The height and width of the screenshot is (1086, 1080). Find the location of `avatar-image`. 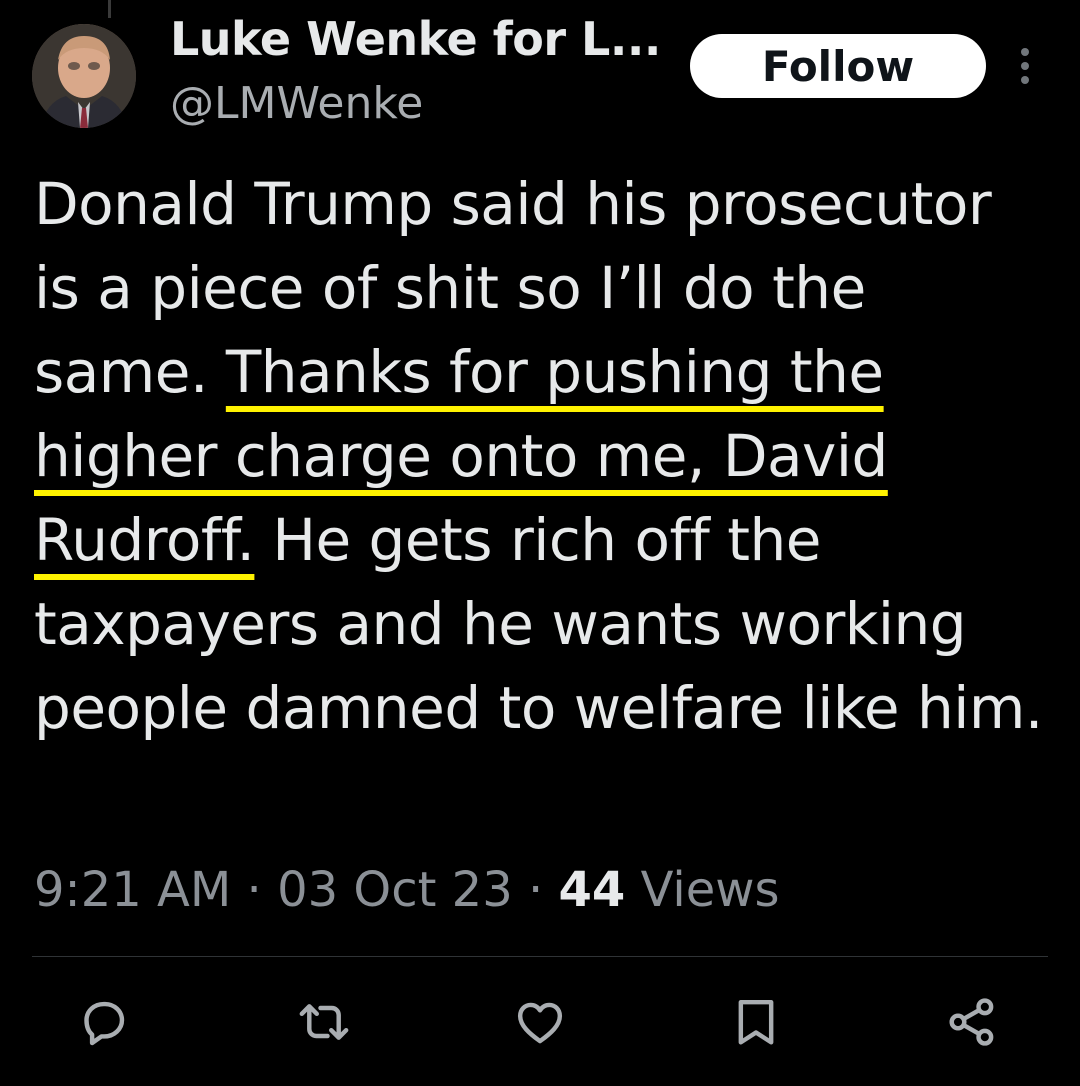

avatar-image is located at coordinates (84, 76).